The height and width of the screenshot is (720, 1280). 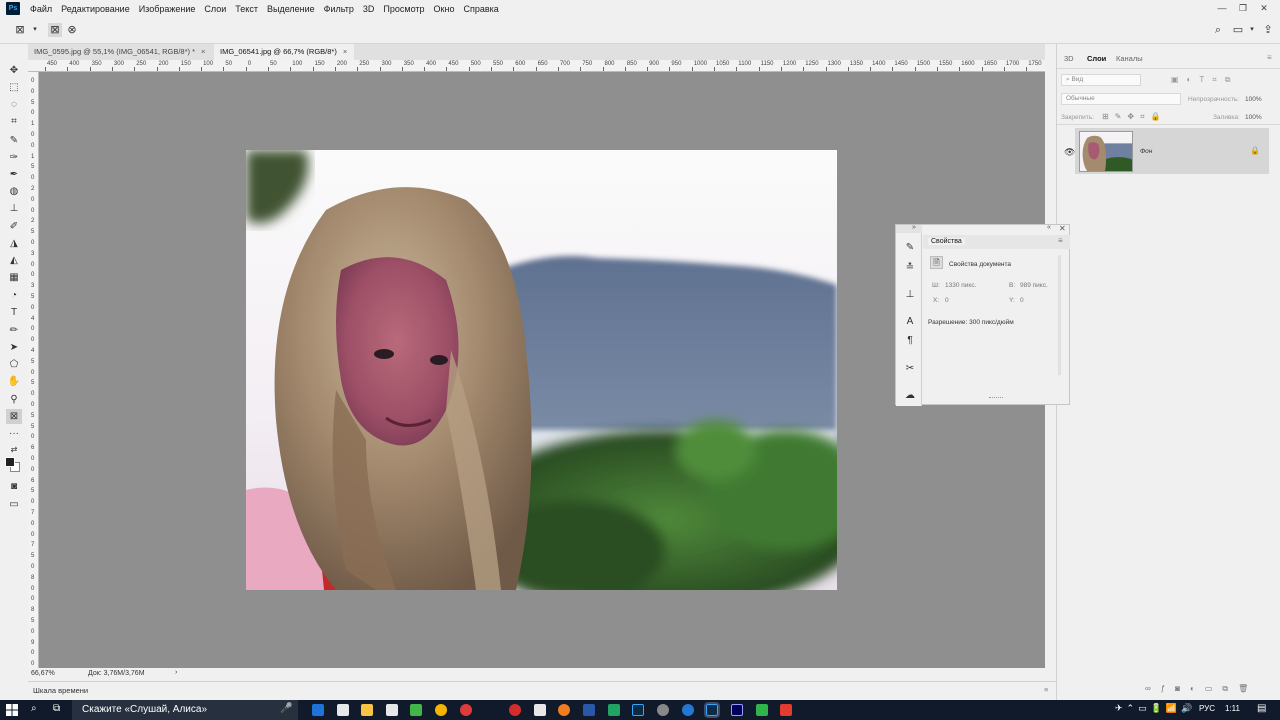 I want to click on mail-icon, so click(x=392, y=710).